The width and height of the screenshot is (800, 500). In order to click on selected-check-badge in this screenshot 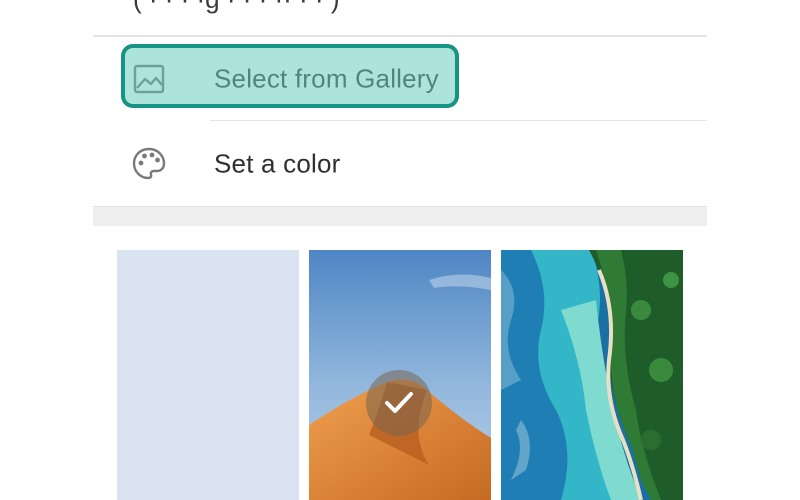, I will do `click(399, 403)`.